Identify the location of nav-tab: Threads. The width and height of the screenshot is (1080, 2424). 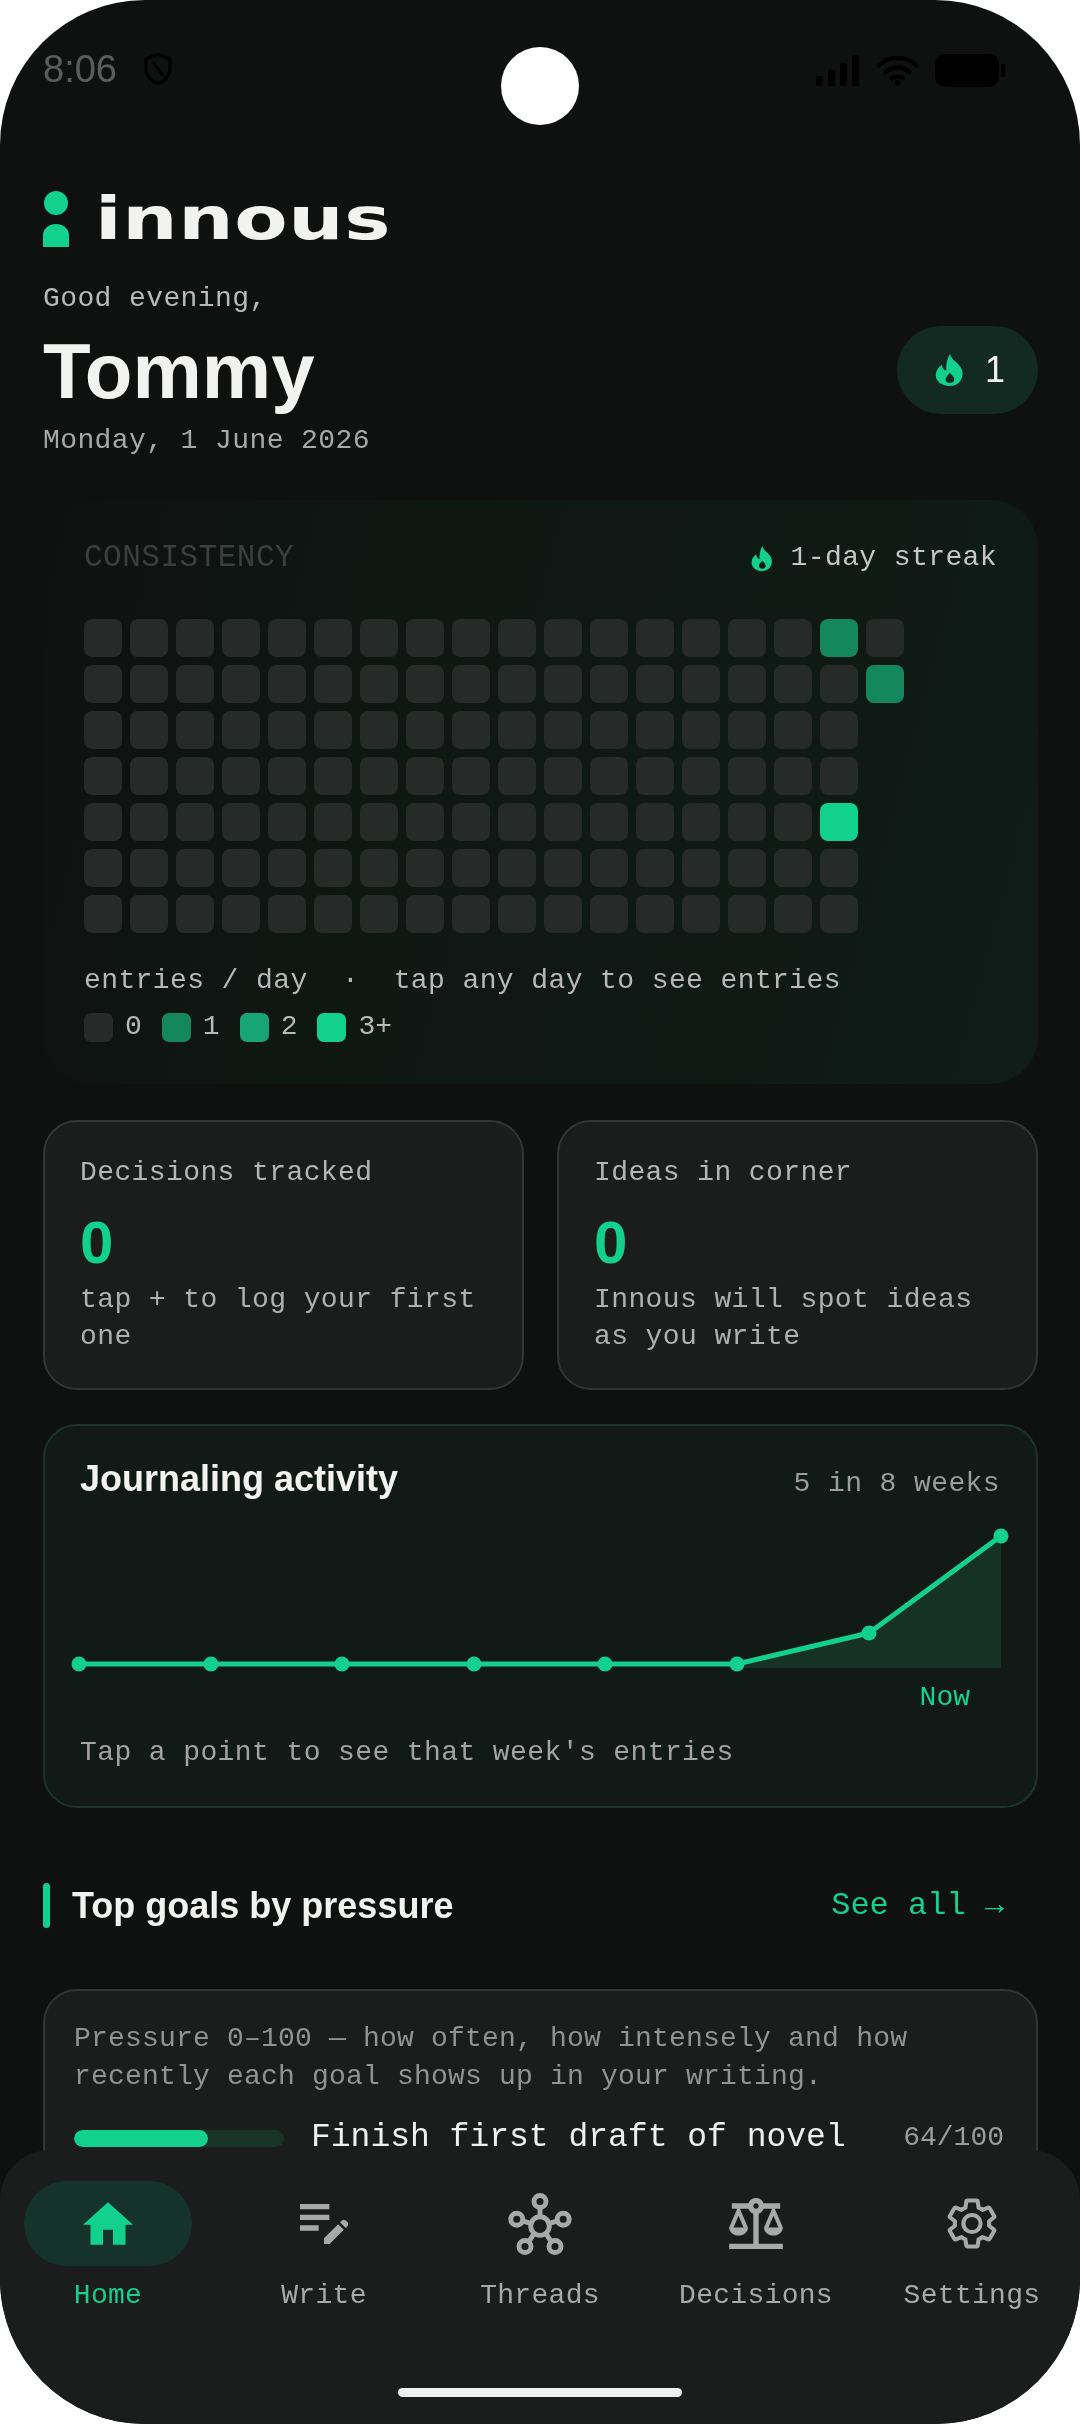
(540, 2247).